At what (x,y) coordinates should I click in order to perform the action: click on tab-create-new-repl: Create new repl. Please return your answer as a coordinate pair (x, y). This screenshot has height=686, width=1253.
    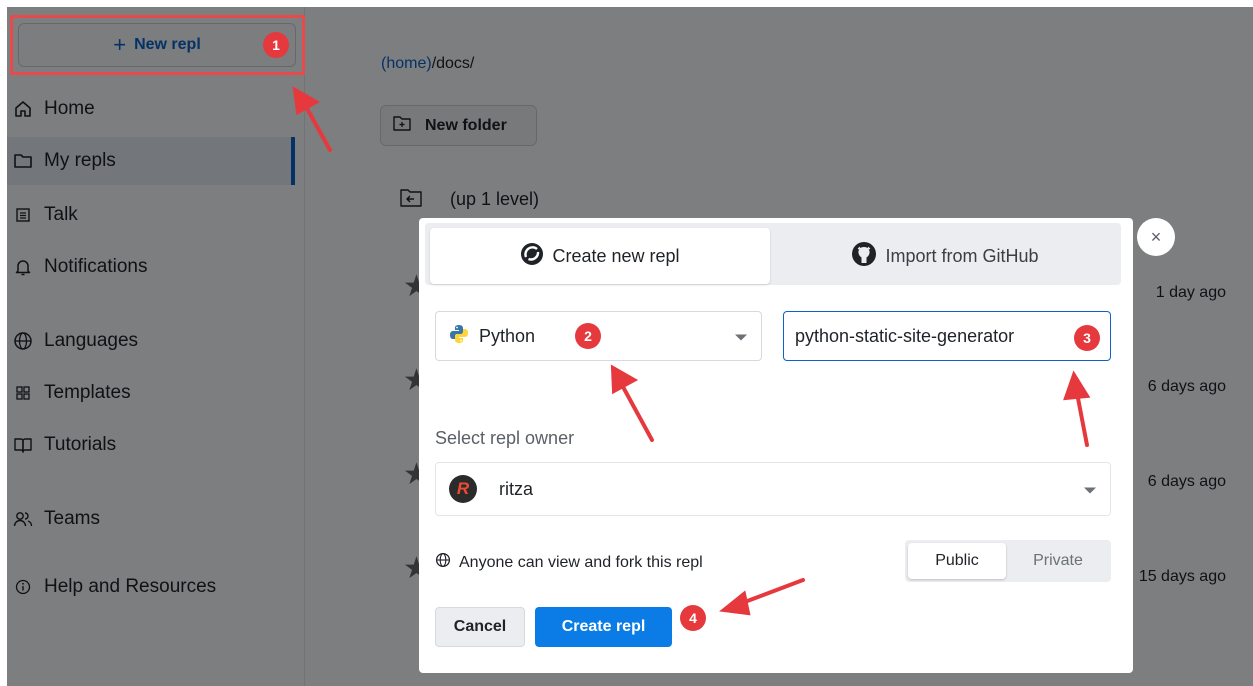
    Looking at the image, I should click on (600, 256).